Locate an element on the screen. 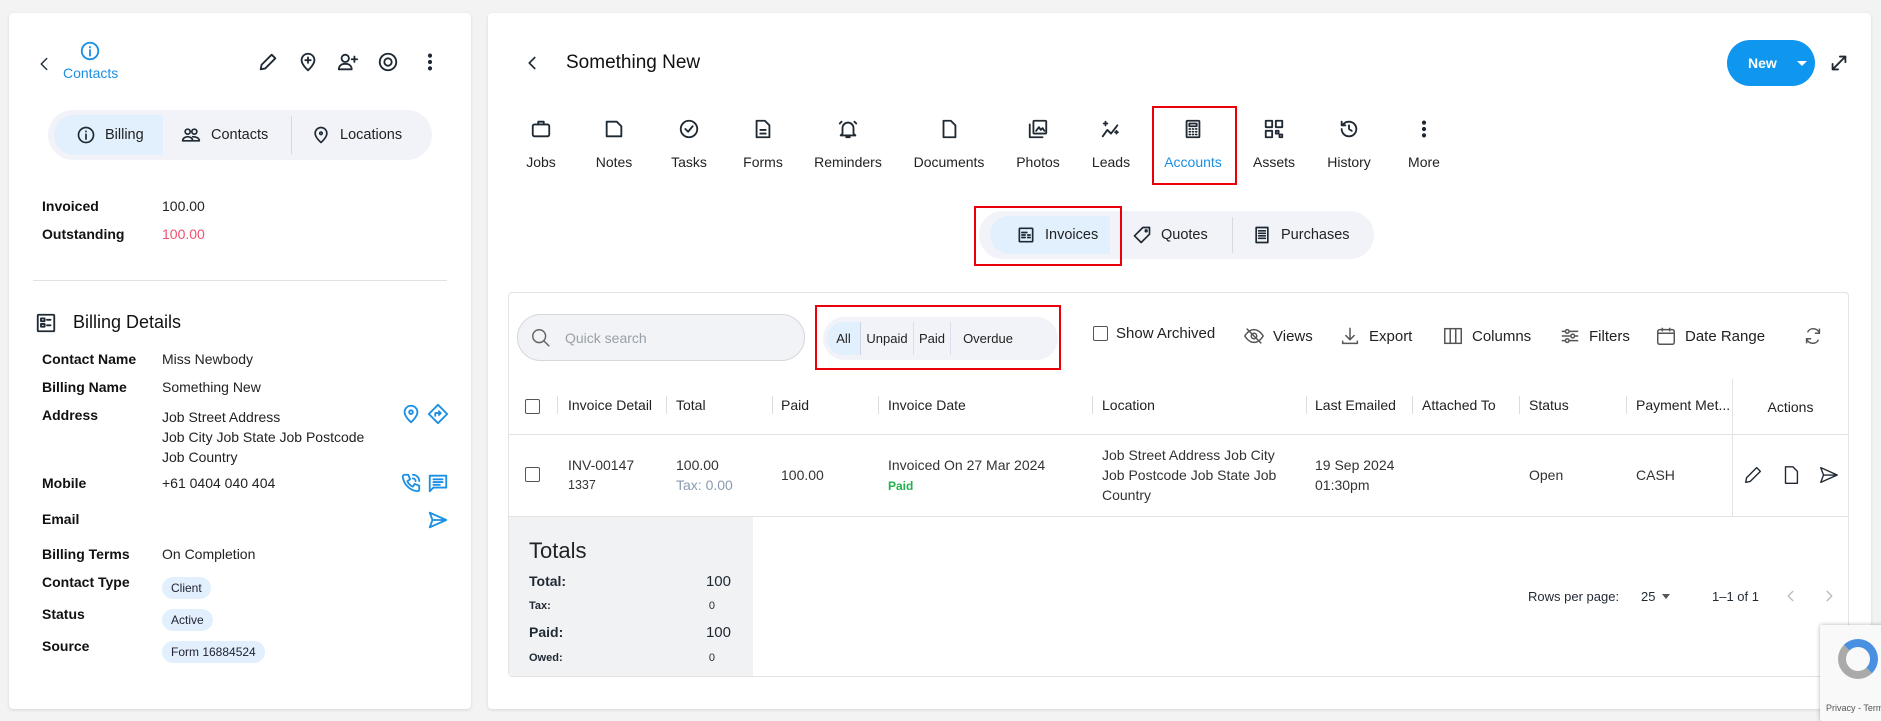  contacts-header-label: Contacts is located at coordinates (90, 73).